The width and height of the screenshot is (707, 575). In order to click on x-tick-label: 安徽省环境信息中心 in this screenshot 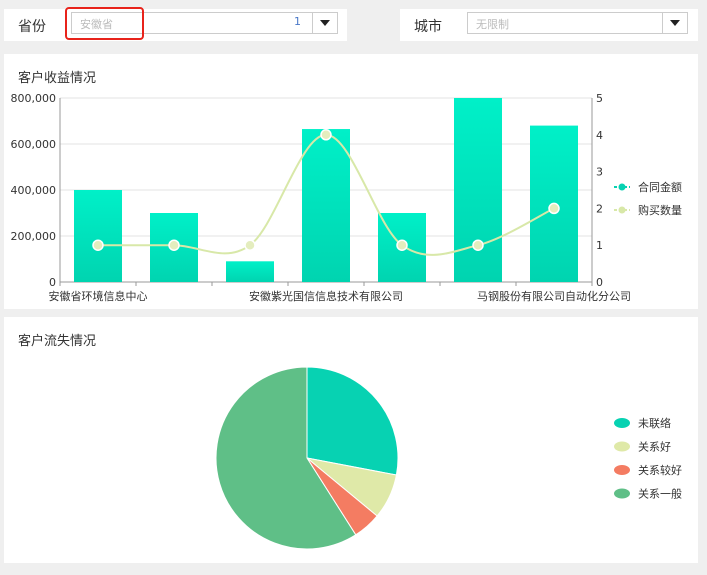, I will do `click(98, 296)`.